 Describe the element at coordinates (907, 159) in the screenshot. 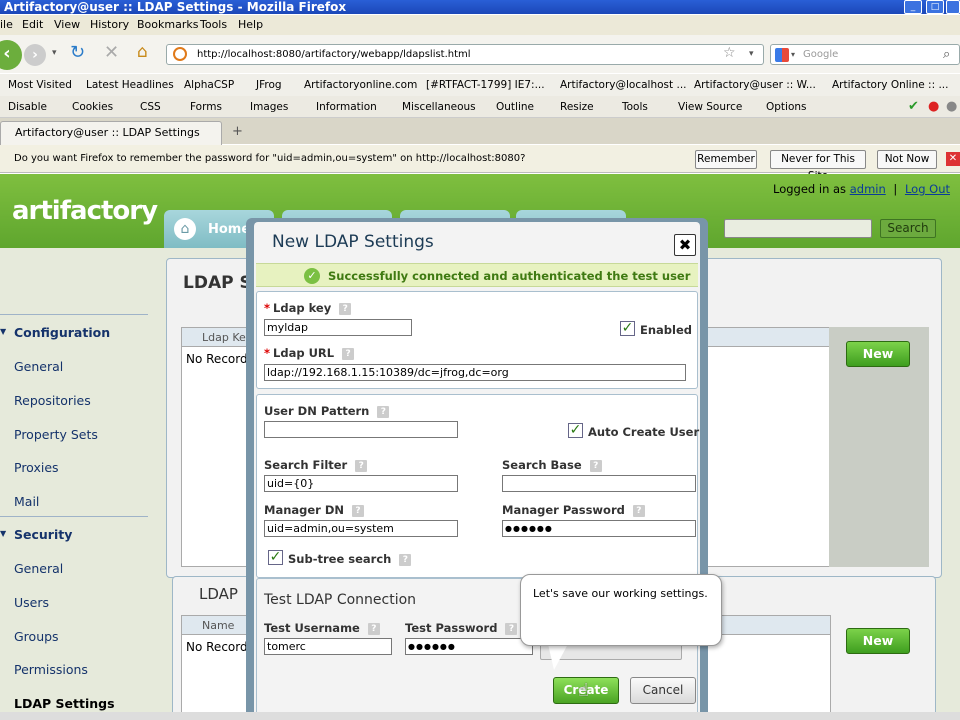

I see `not-now-button: Not Now` at that location.